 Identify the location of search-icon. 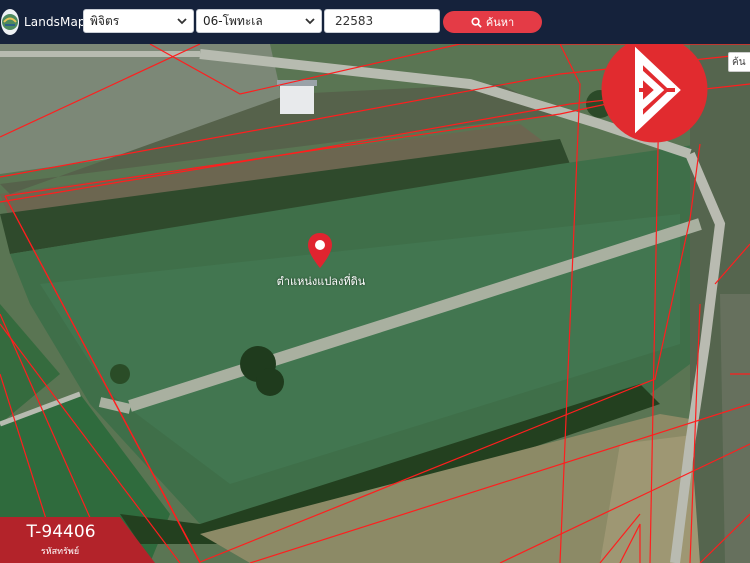
(476, 22).